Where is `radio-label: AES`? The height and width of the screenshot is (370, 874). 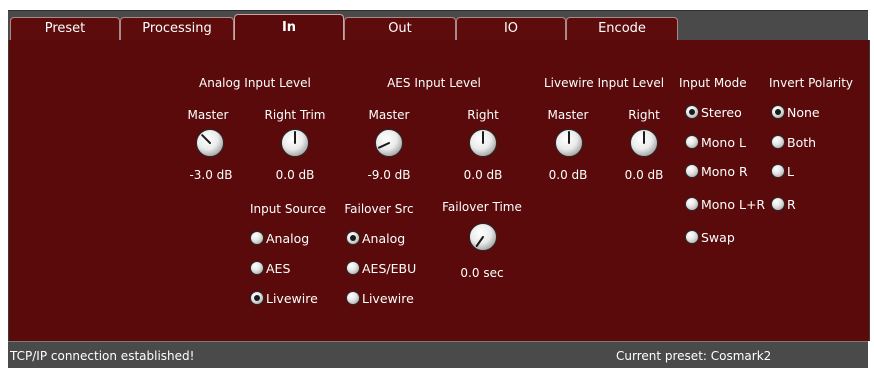 radio-label: AES is located at coordinates (278, 268).